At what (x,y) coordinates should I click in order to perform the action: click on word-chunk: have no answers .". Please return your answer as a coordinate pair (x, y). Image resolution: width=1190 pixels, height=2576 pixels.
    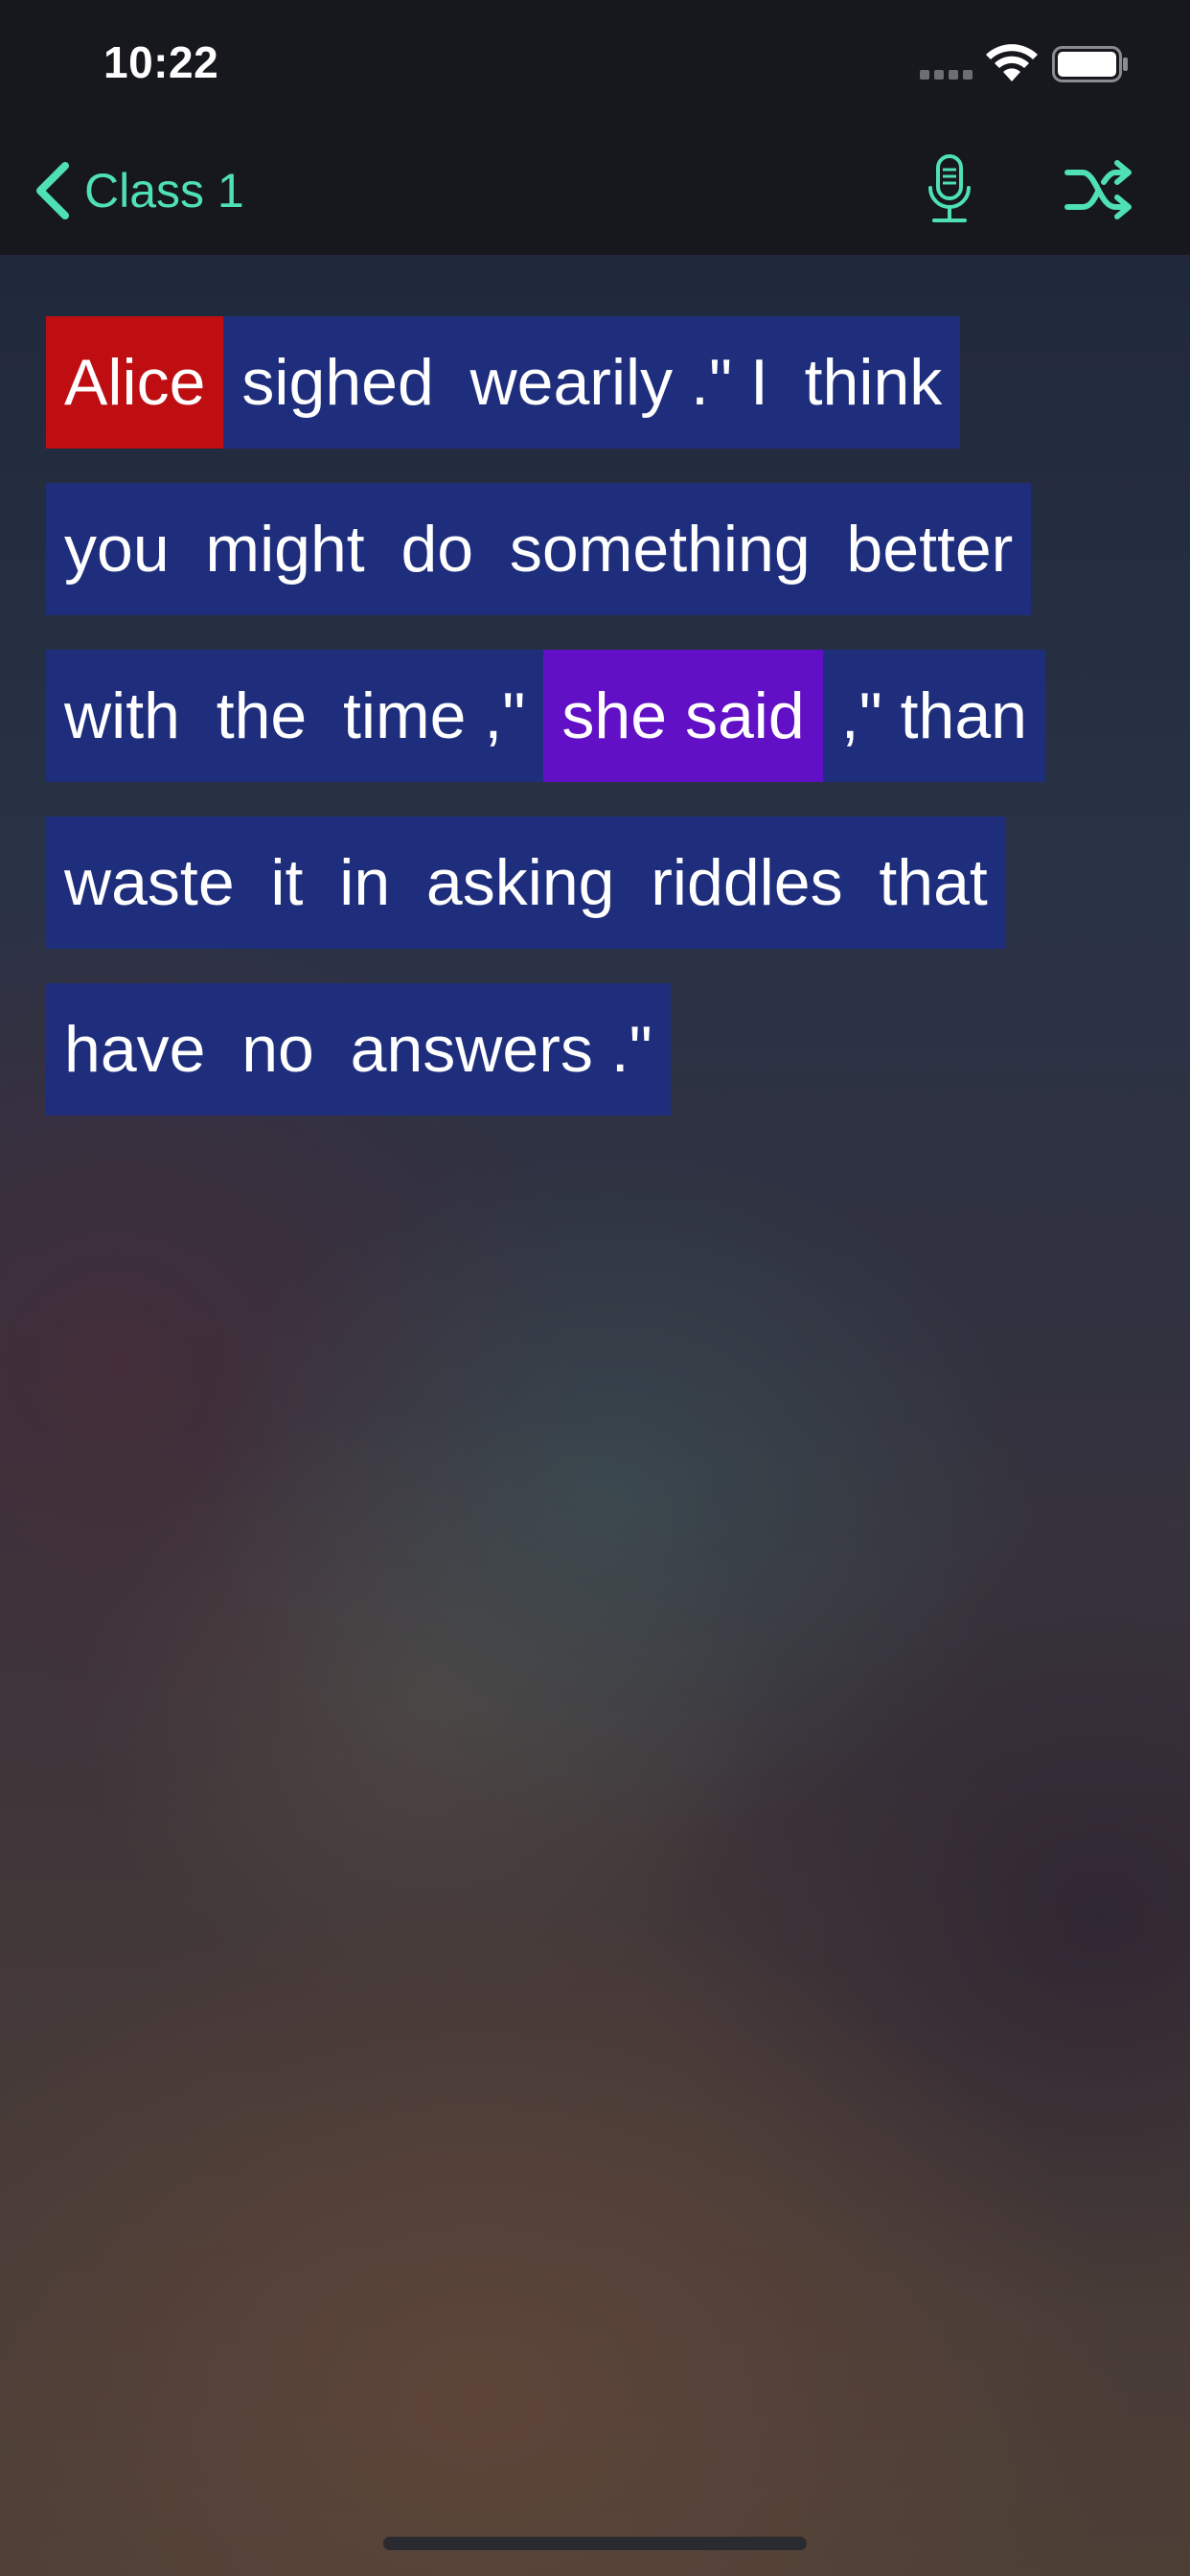
    Looking at the image, I should click on (358, 1049).